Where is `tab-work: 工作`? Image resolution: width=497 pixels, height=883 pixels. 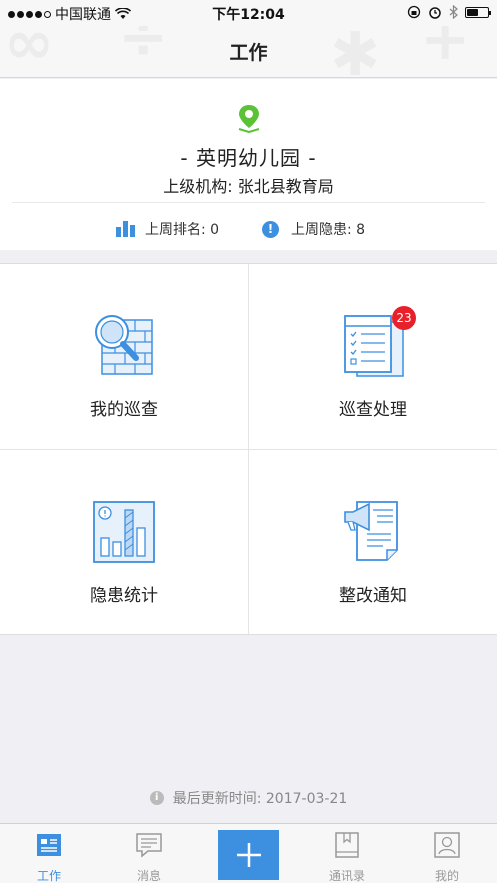
tab-work: 工作 is located at coordinates (49, 853).